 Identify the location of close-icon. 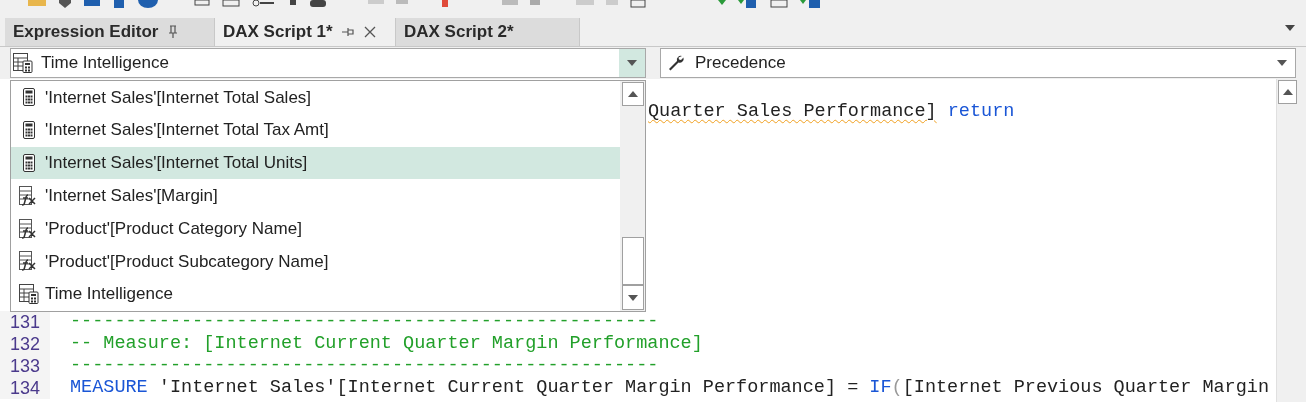
(369, 32).